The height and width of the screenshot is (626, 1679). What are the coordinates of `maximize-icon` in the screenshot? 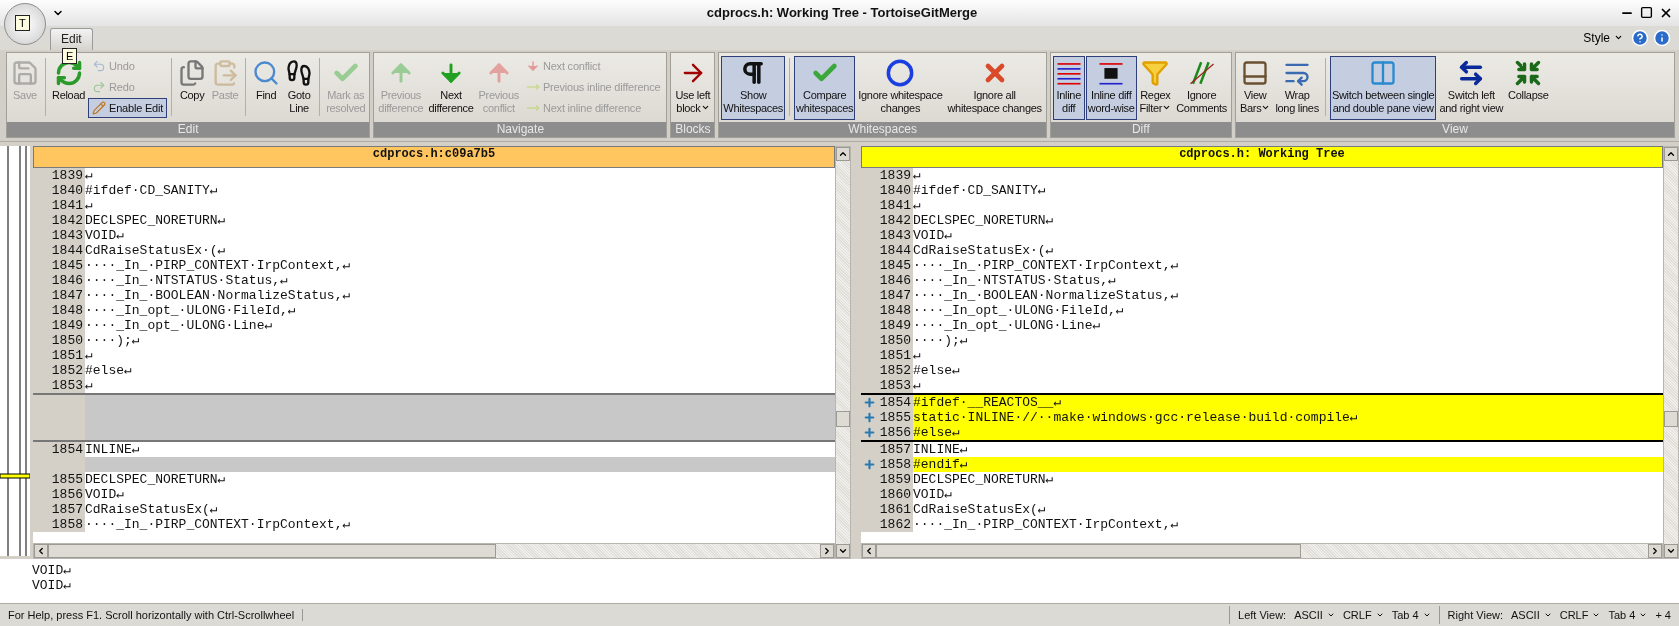 It's located at (1646, 12).